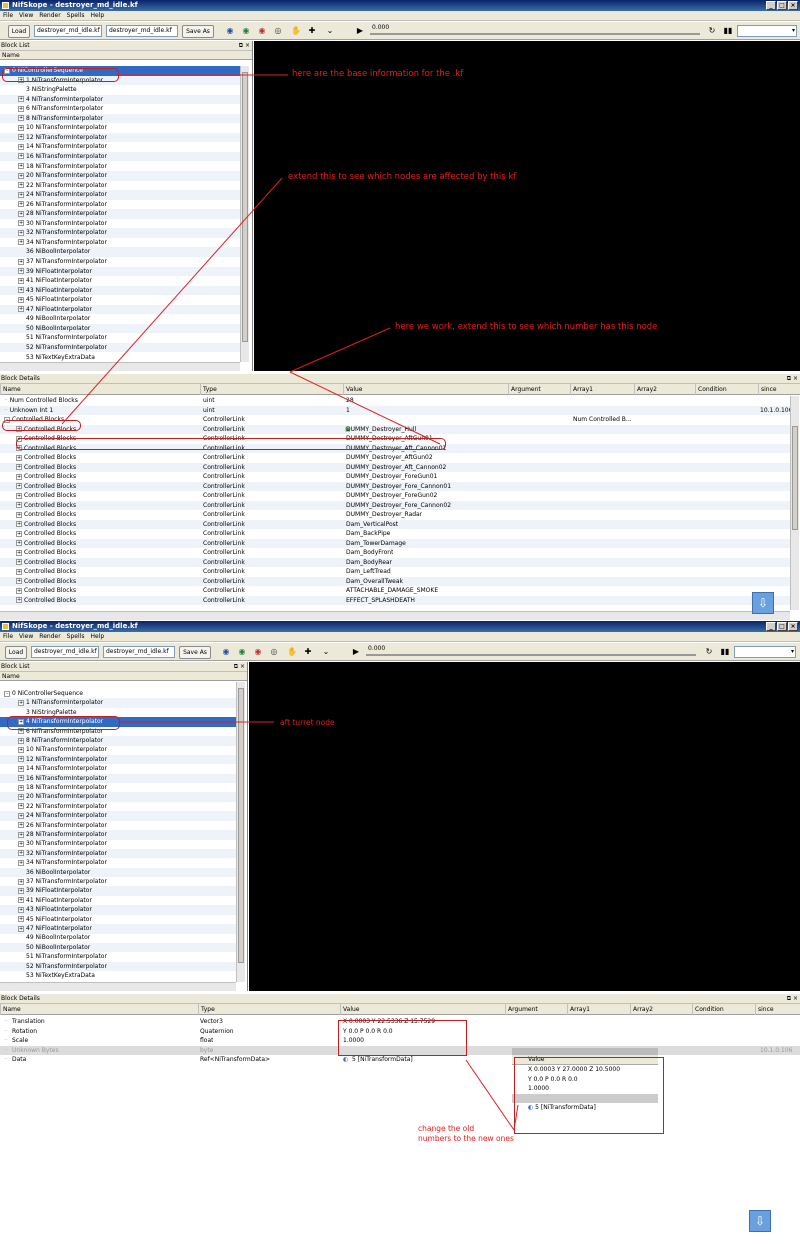  I want to click on tree-row: +47 NiFloatInterpolator, so click(118, 929).